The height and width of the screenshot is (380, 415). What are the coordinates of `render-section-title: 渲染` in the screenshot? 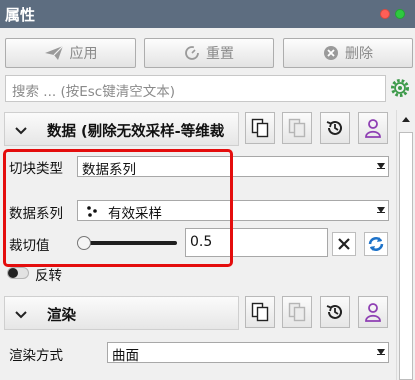 It's located at (61, 316).